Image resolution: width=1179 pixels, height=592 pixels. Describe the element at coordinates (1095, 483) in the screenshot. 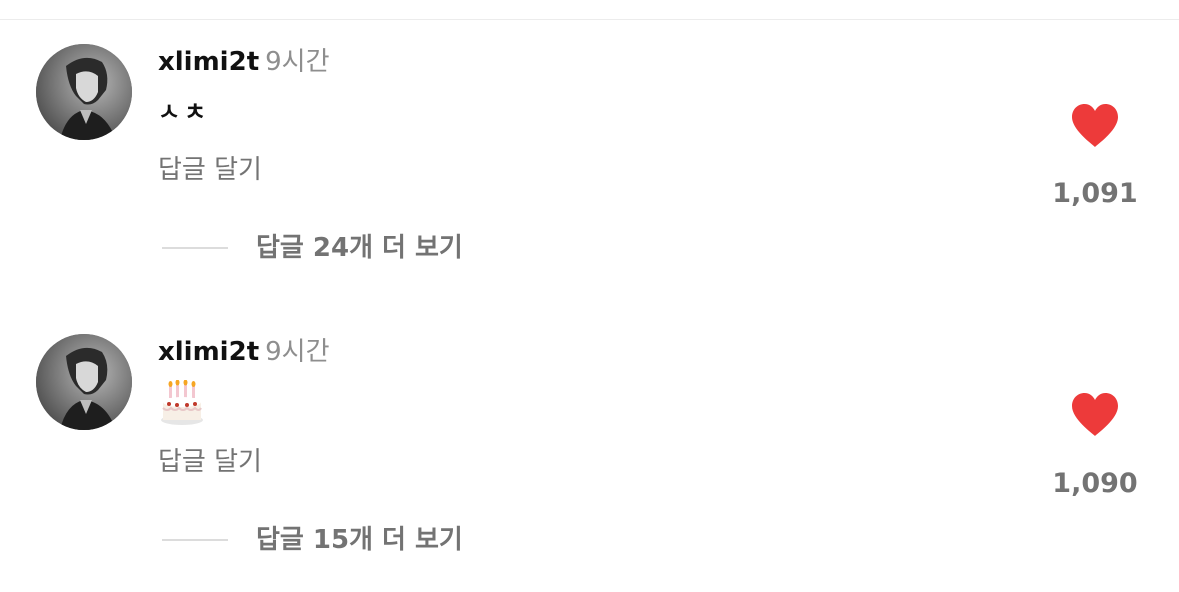

I see `like-count: 1,090` at that location.